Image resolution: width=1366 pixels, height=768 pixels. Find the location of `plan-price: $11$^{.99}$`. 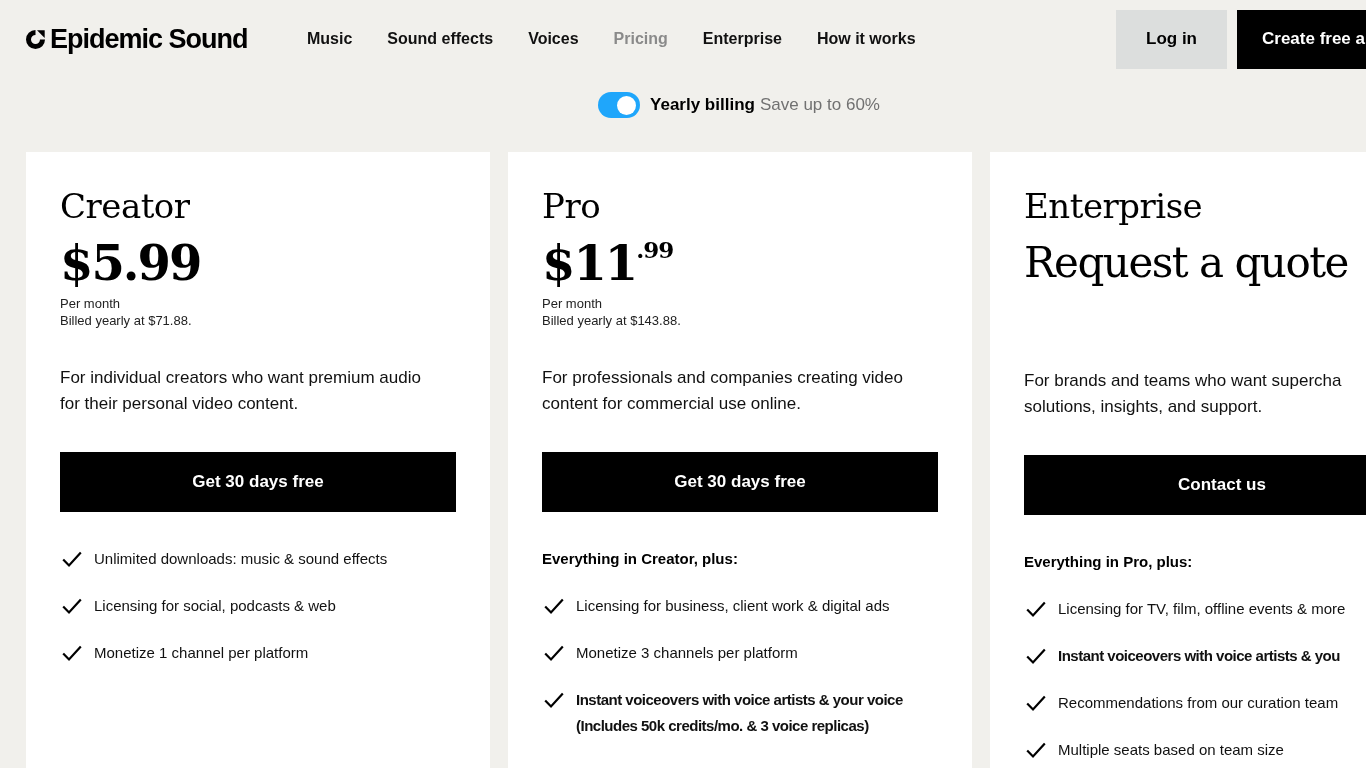

plan-price: $11$^{.99}$ is located at coordinates (608, 263).